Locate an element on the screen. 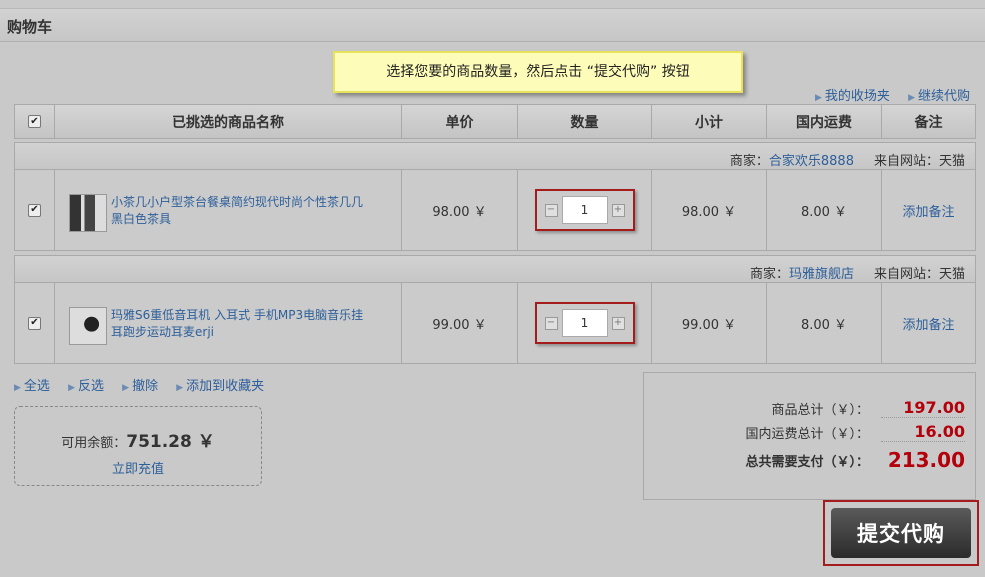 This screenshot has height=577, width=985. continue-shopping-link: ▶ 继续代购 is located at coordinates (939, 96).